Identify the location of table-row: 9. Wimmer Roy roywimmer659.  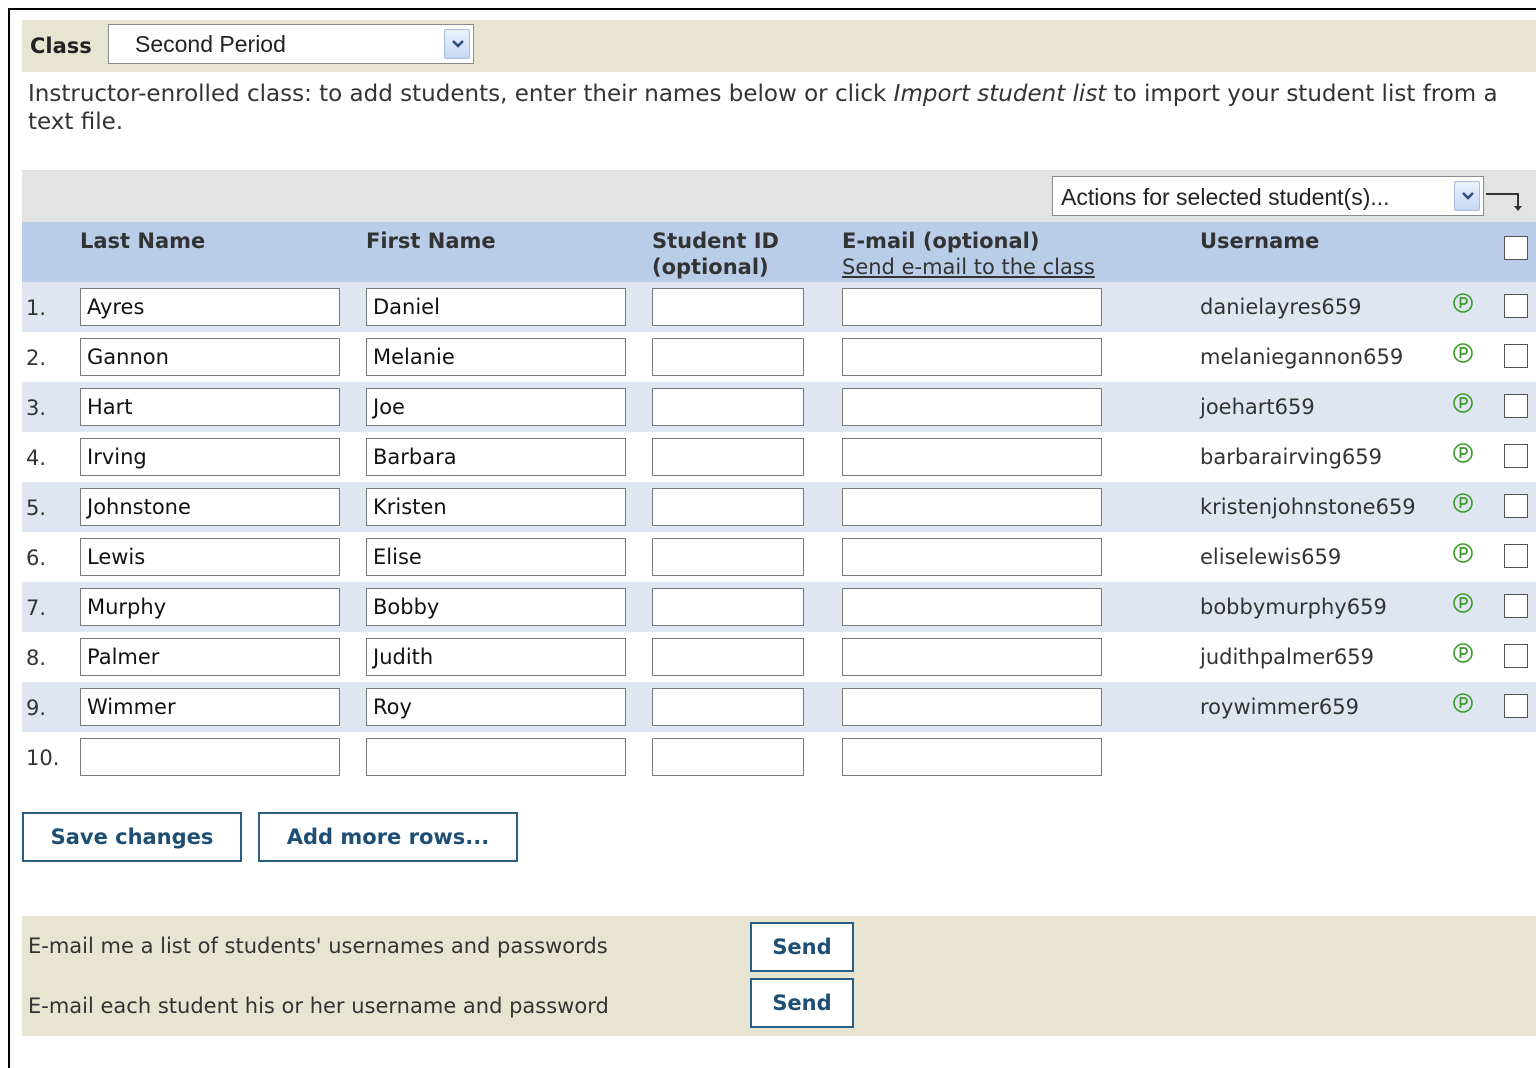
(779, 707).